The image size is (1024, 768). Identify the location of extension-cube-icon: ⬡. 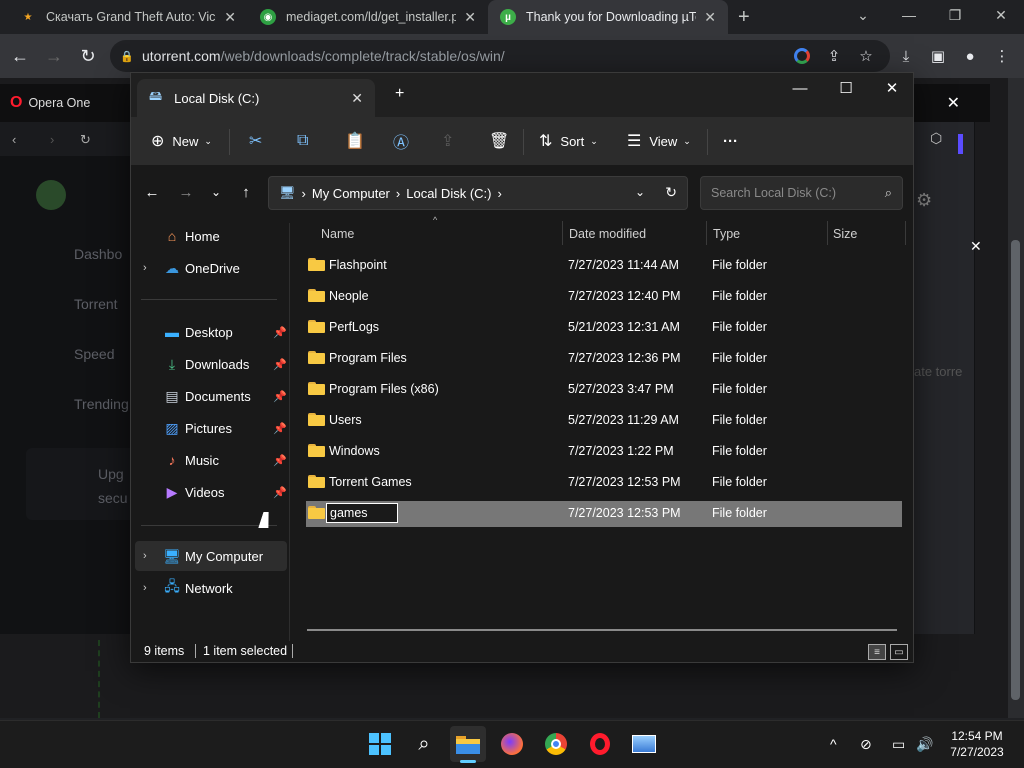
(936, 138).